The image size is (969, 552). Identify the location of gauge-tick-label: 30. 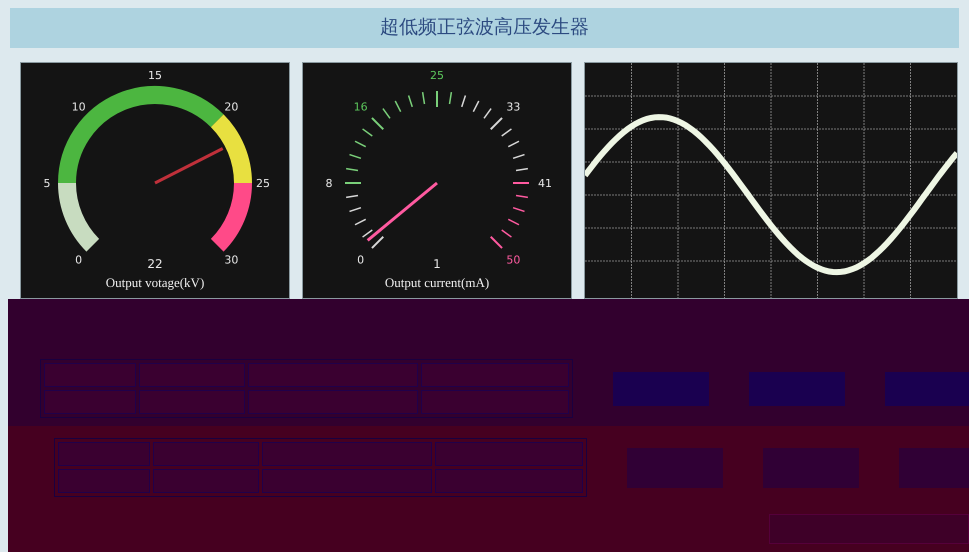
(231, 259).